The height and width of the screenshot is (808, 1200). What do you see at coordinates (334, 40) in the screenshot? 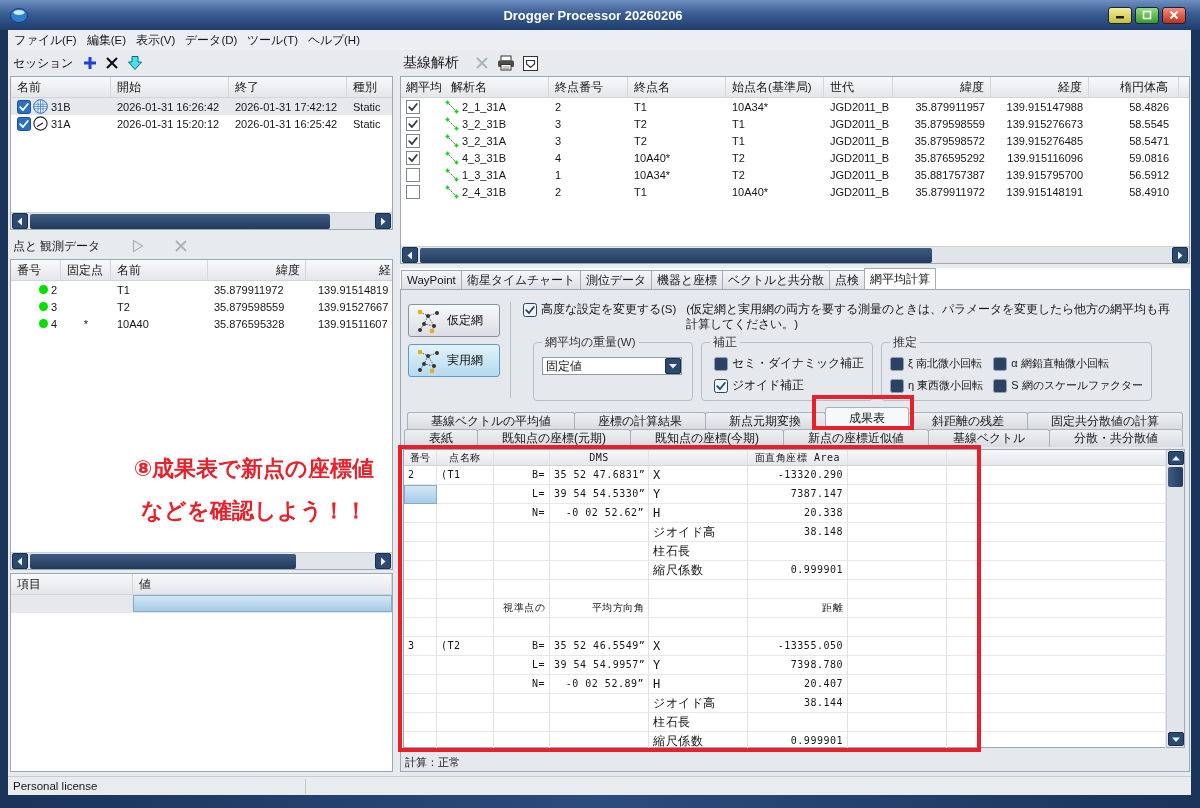
I see `menu-item: ヘルプ(H)` at bounding box center [334, 40].